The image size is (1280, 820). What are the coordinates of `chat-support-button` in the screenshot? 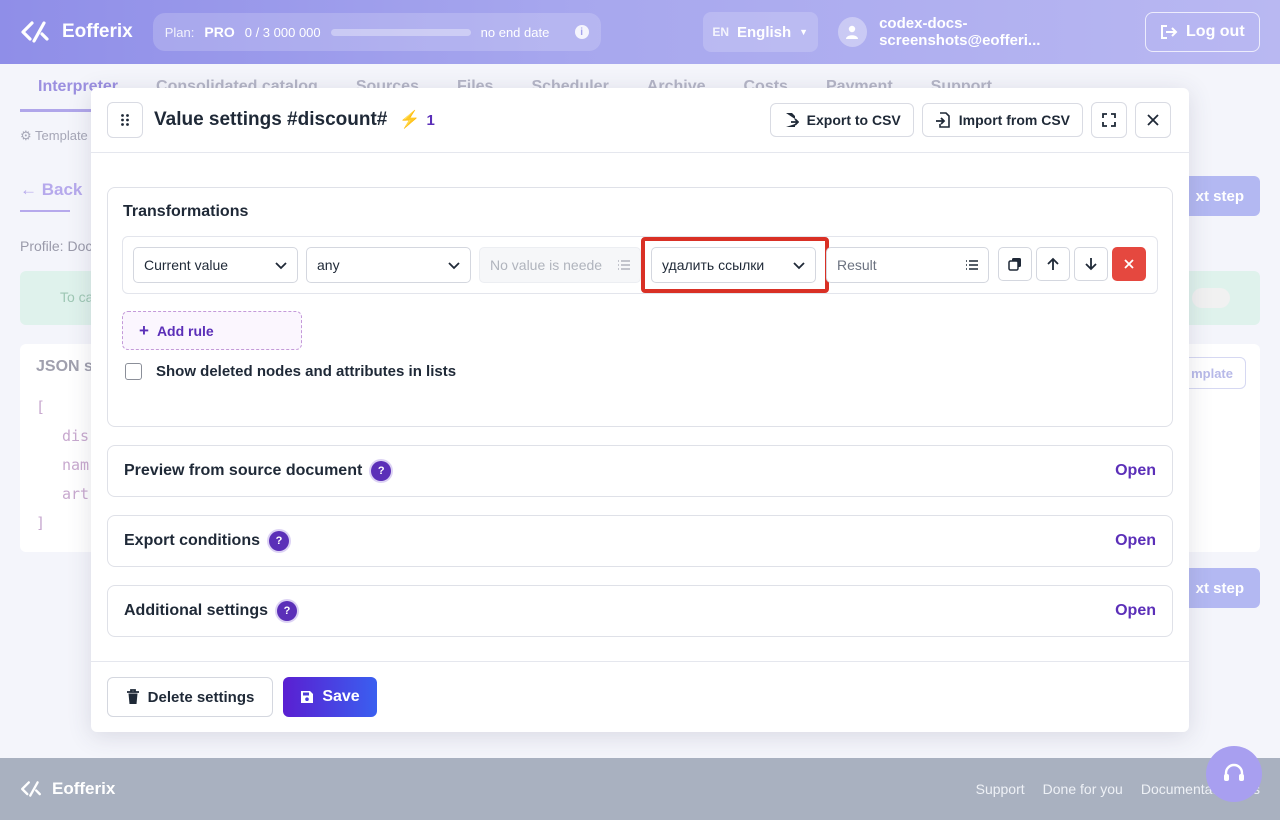 It's located at (1234, 774).